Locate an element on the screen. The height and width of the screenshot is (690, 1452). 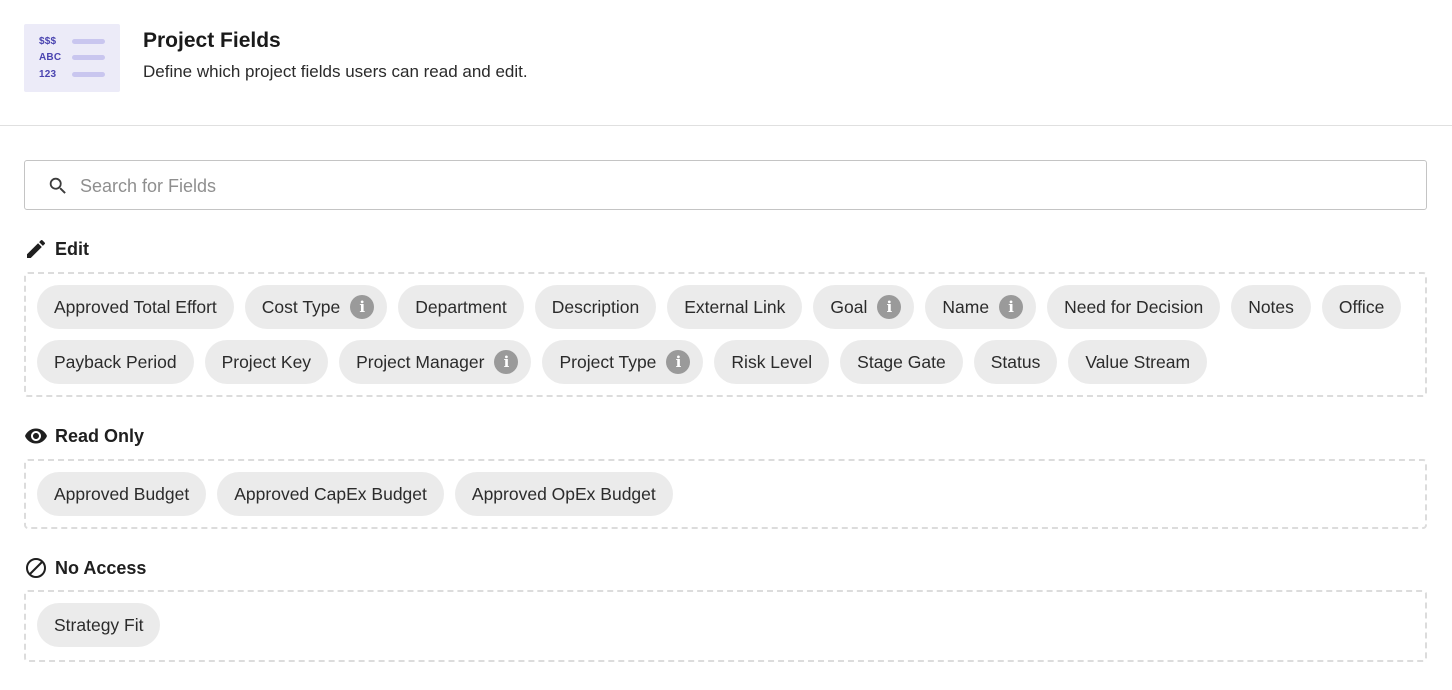
field-chip-label: Need for Decision is located at coordinates (1134, 306).